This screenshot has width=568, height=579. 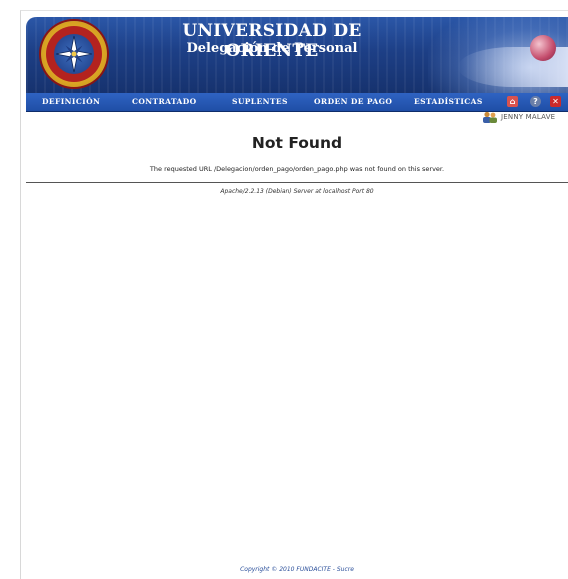 I want to click on error-title: Not Found, so click(x=297, y=143).